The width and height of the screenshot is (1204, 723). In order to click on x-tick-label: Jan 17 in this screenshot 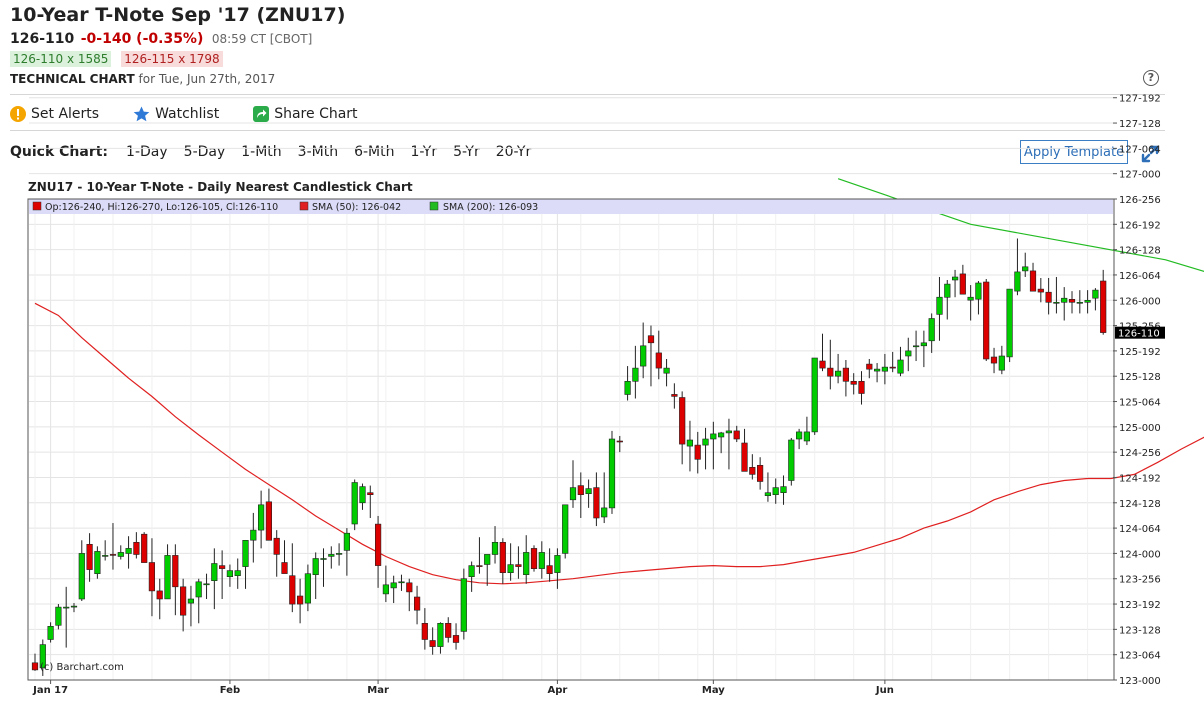, I will do `click(50, 690)`.